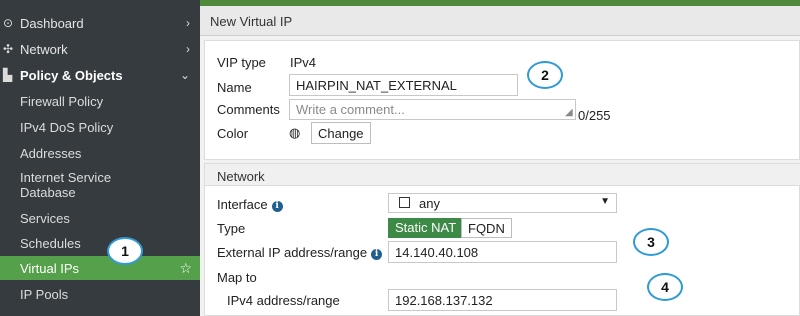  Describe the element at coordinates (8, 49) in the screenshot. I see `network-icon: ✣` at that location.